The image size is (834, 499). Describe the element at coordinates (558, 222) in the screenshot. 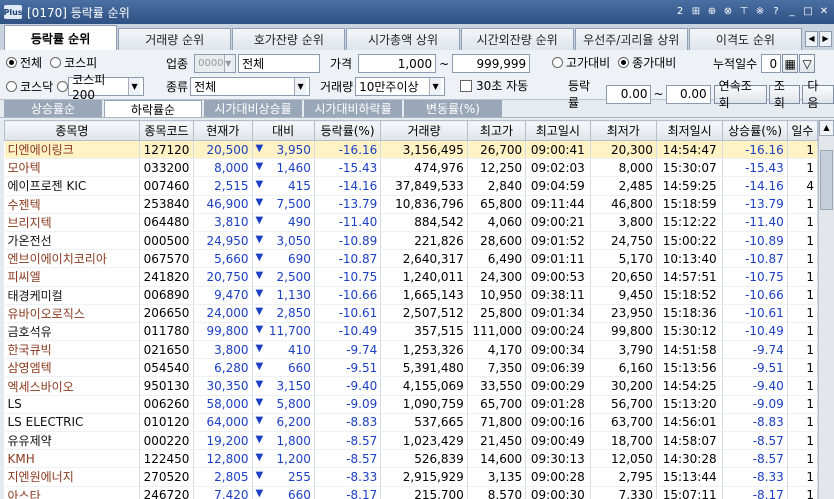

I see `high-time-cell: 09:00:21` at that location.